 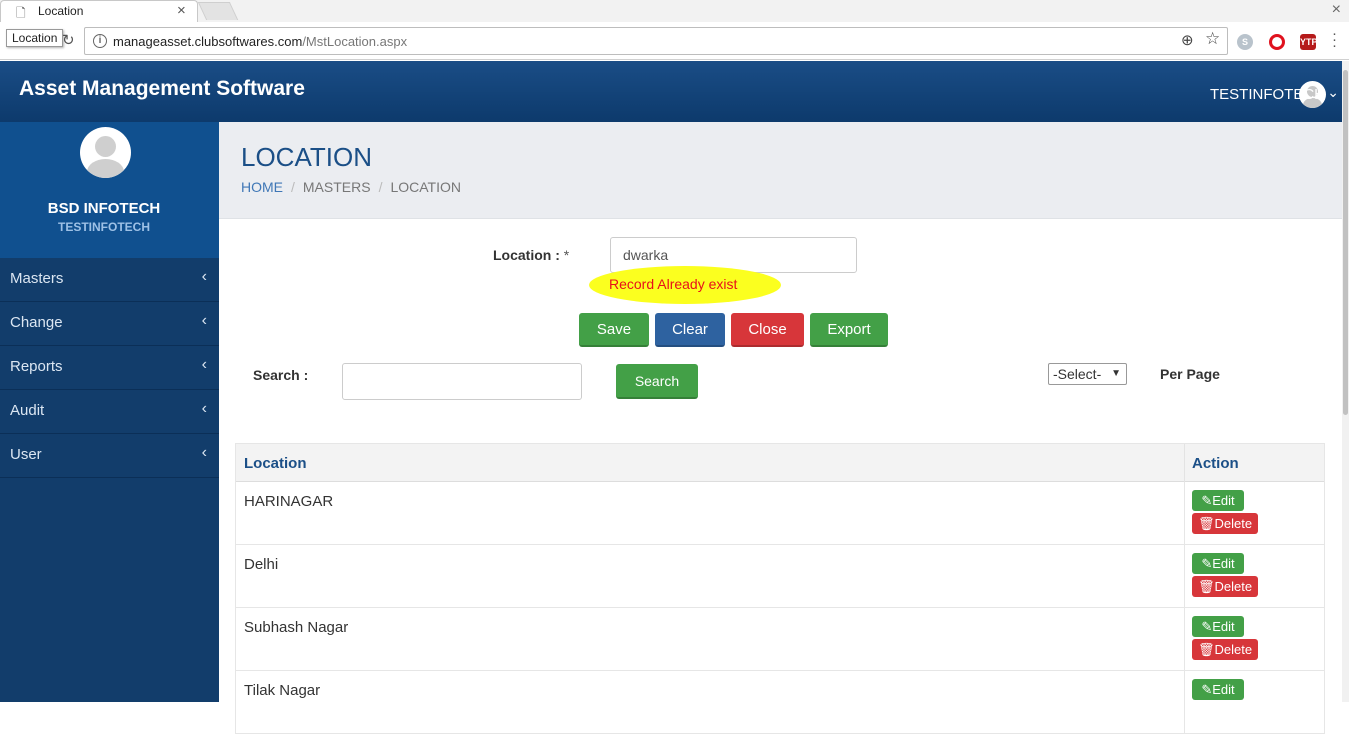 I want to click on location-label: Location : *, so click(x=531, y=255).